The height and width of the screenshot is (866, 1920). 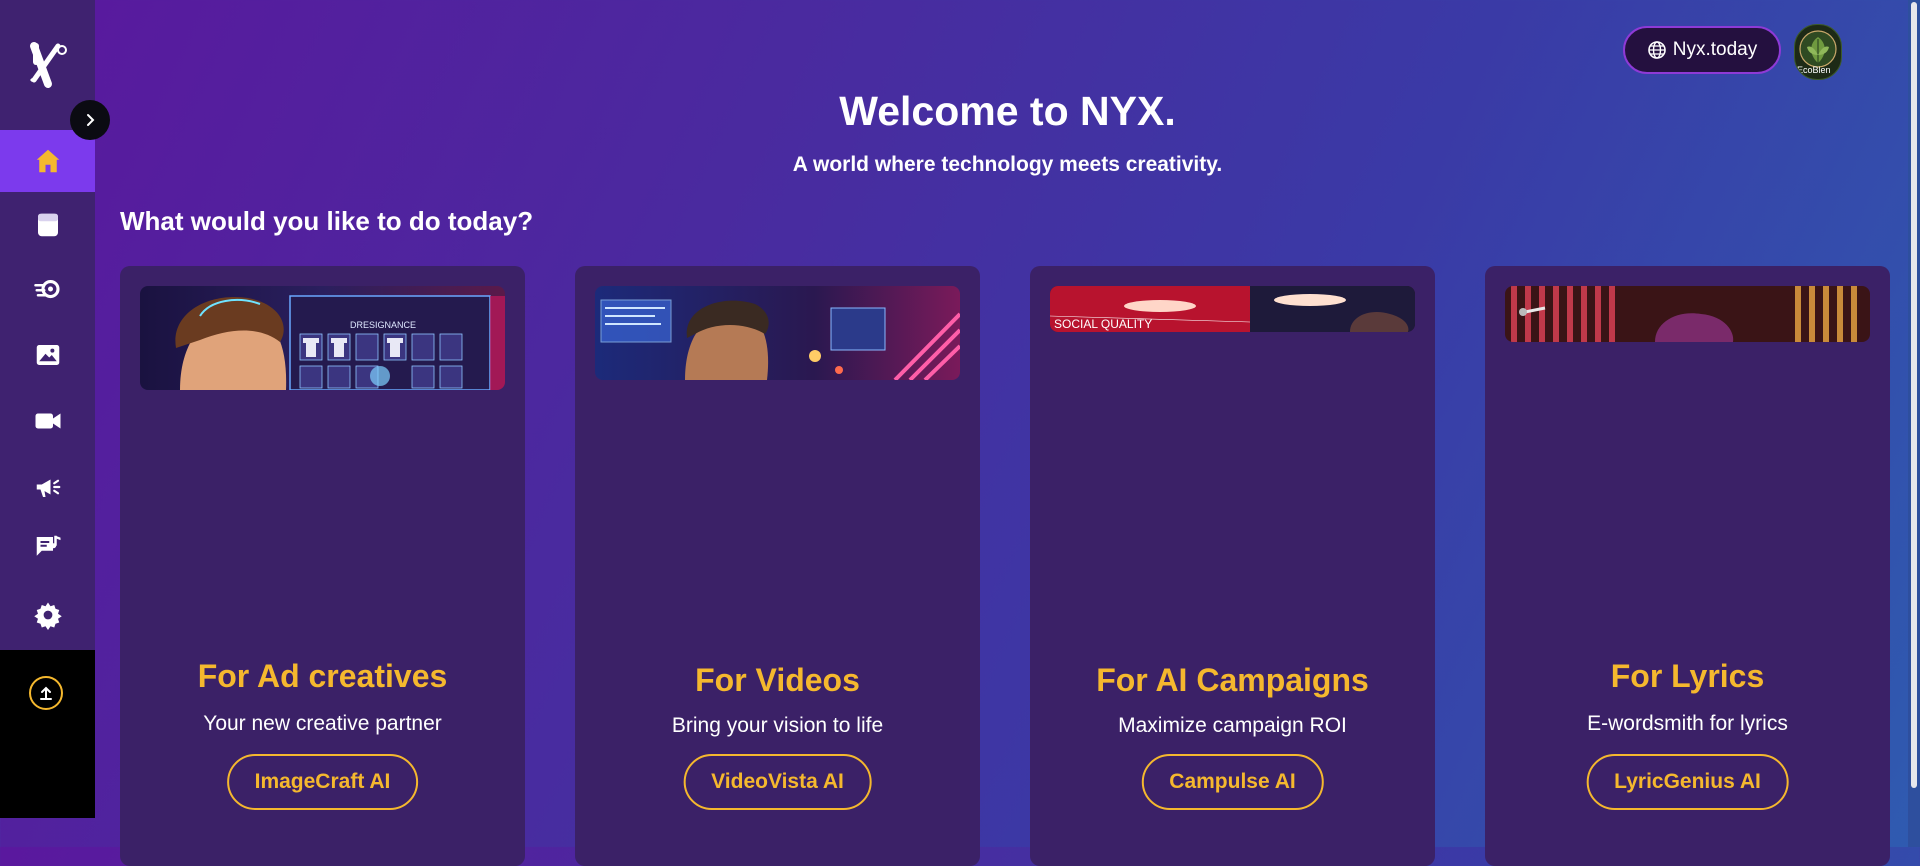 I want to click on card-subtitle: Your new creative partner, so click(x=322, y=723).